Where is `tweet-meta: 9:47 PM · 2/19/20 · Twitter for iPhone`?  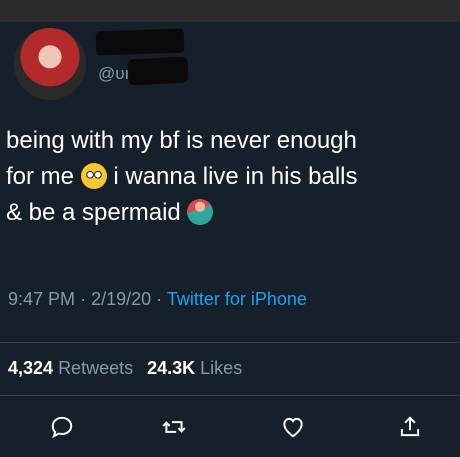
tweet-meta: 9:47 PM · 2/19/20 · Twitter for iPhone is located at coordinates (157, 299).